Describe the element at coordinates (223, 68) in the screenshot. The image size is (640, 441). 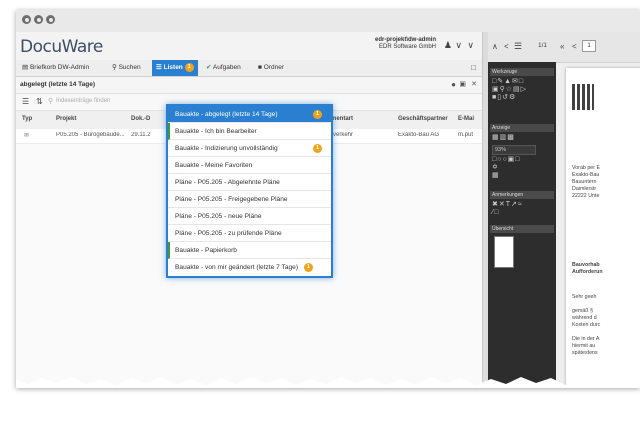
I see `tab-aufgaben: ✔ Aufgaben` at that location.